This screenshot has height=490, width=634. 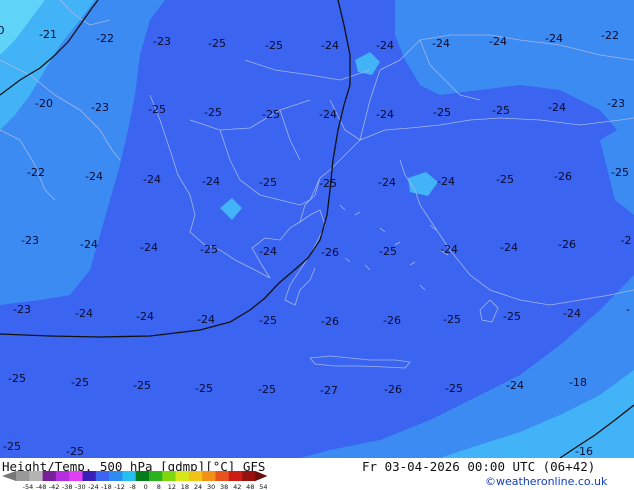 What do you see at coordinates (250, 486) in the screenshot?
I see `scale-tick-label: 48` at bounding box center [250, 486].